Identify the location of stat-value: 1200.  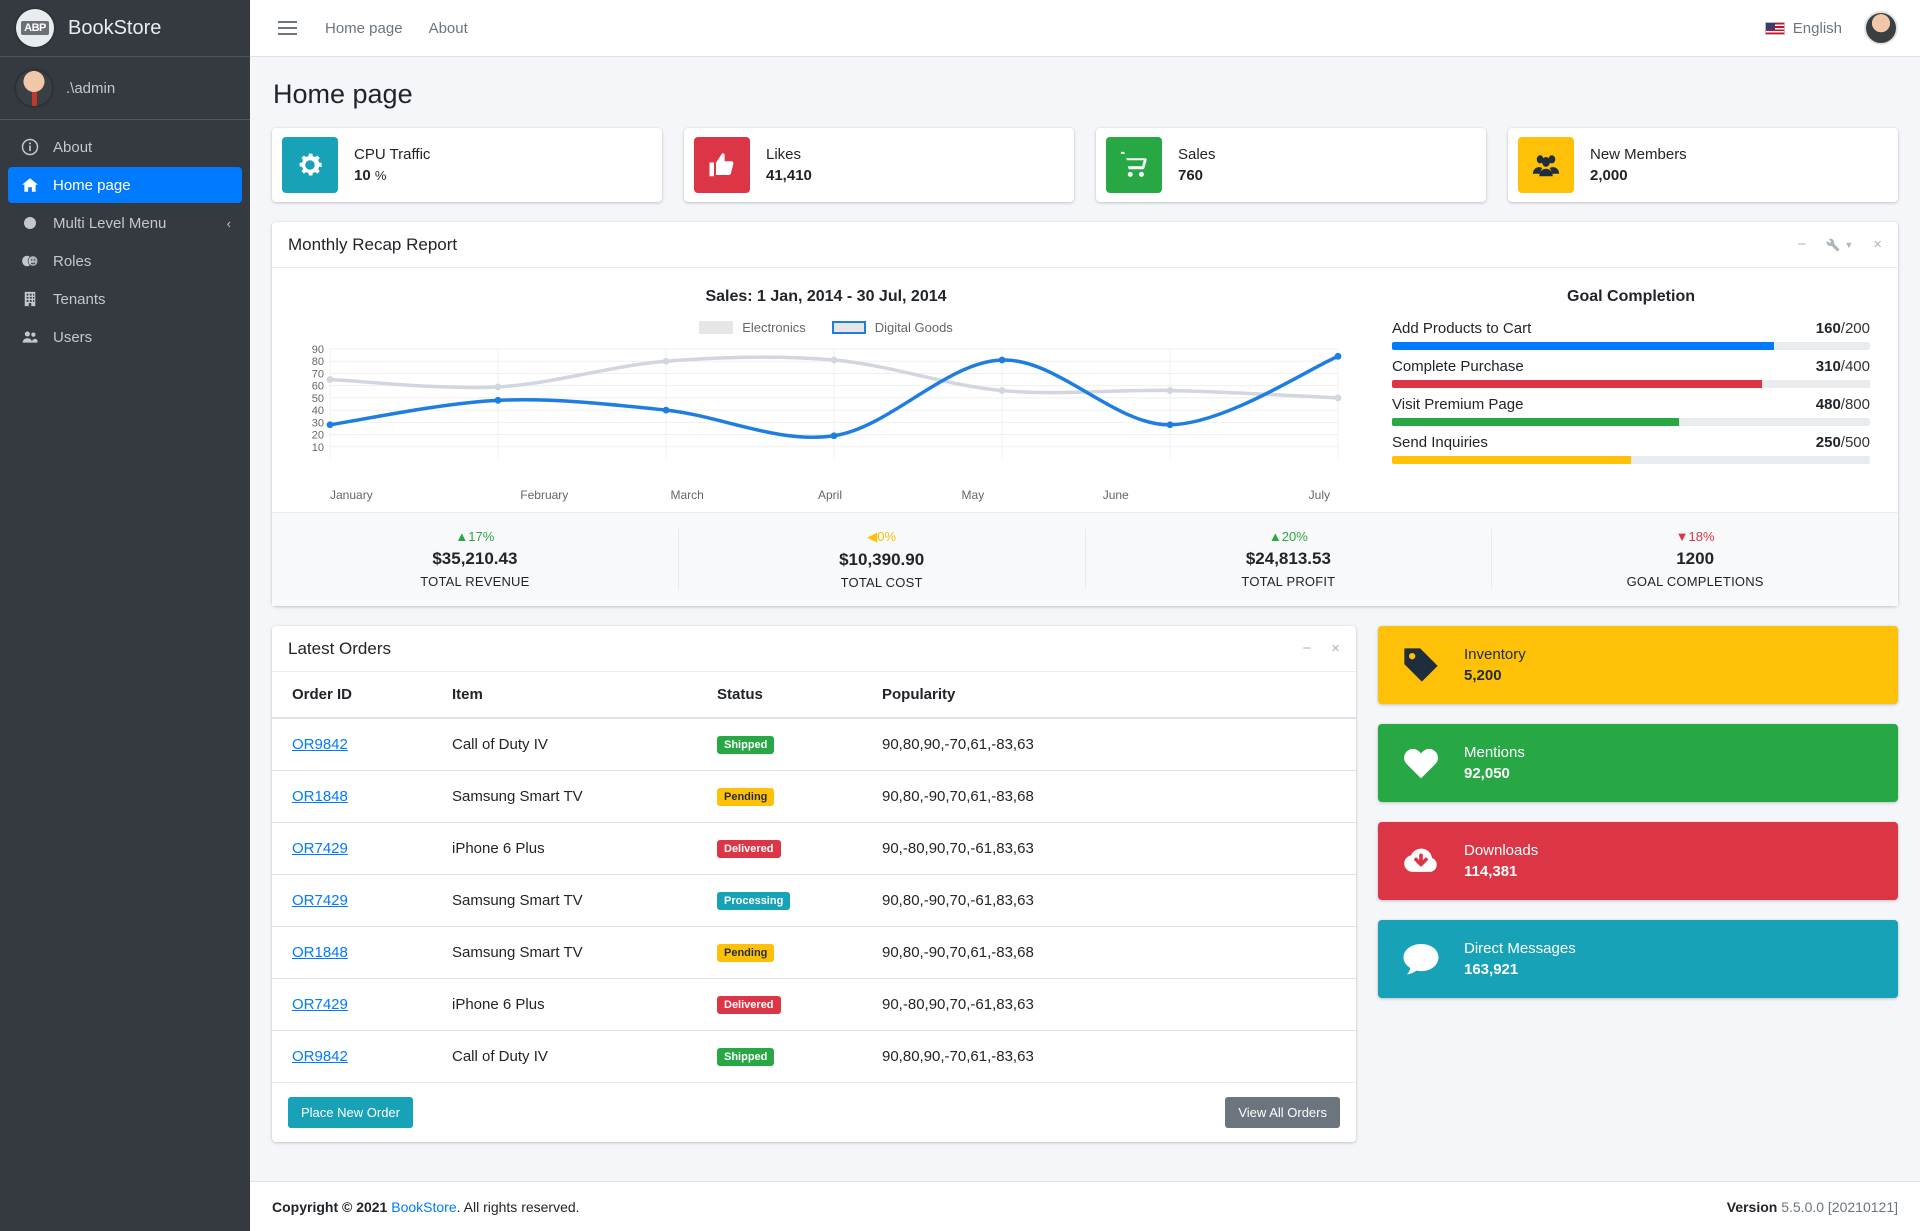
(1695, 558).